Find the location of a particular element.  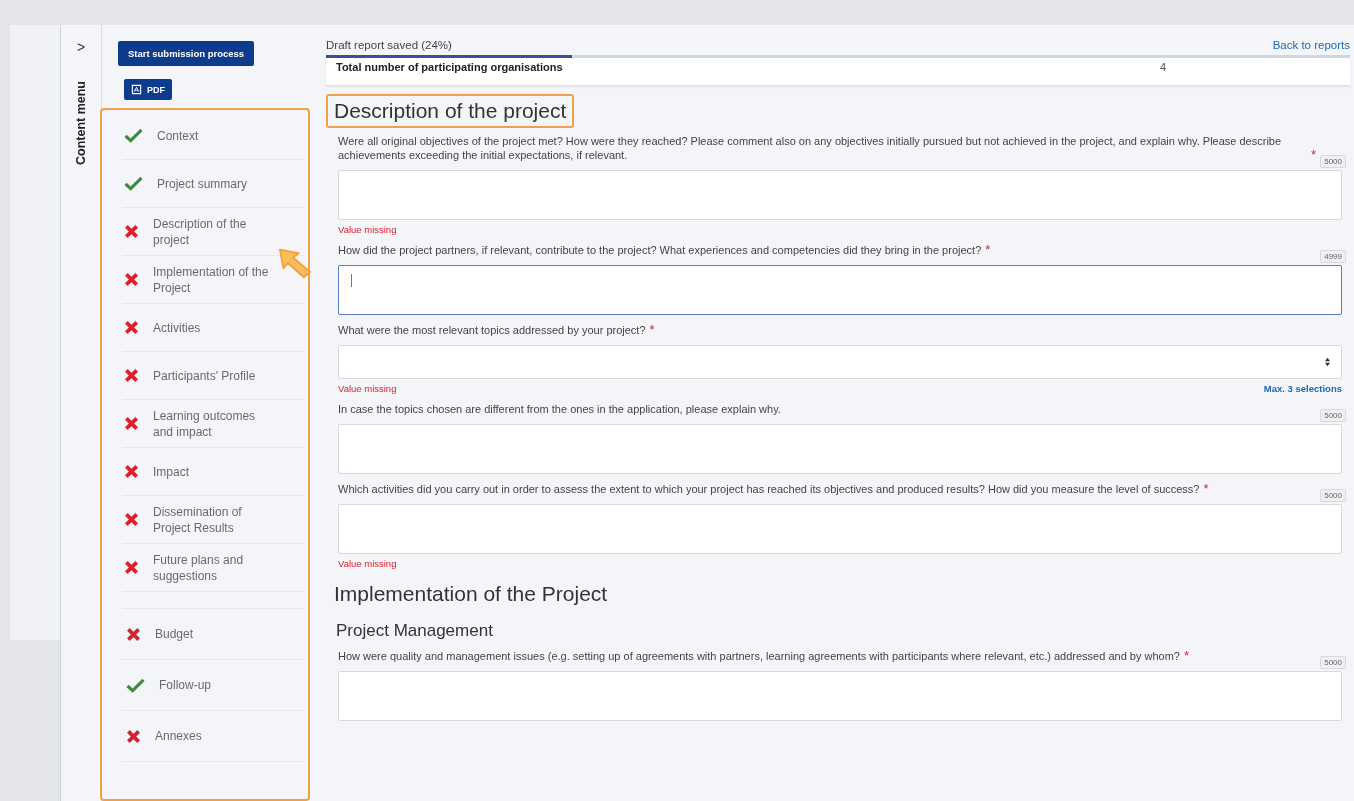

section-link: Participants' Profile is located at coordinates (213, 376).